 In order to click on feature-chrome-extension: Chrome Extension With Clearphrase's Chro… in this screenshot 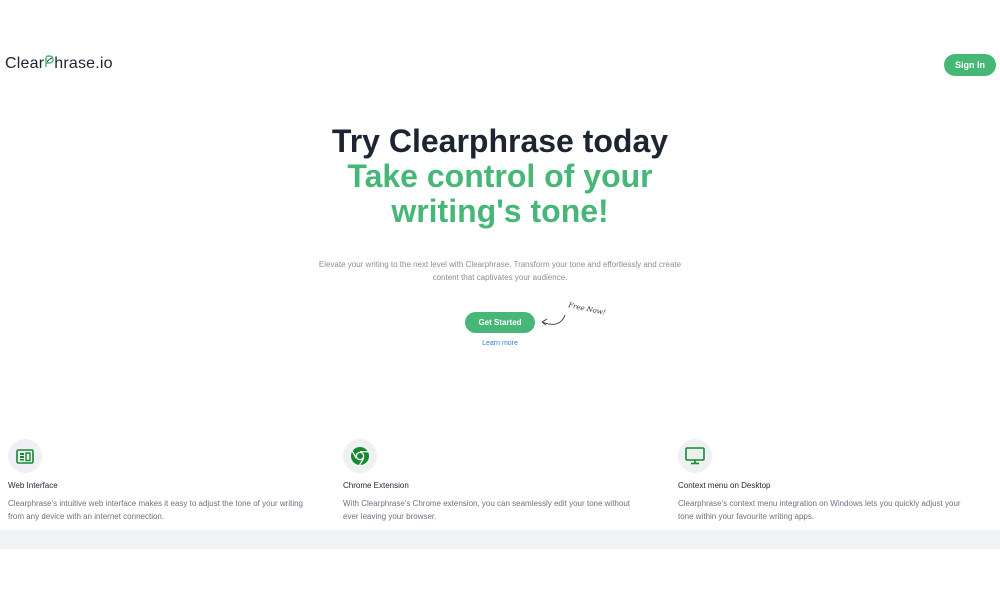, I will do `click(503, 481)`.